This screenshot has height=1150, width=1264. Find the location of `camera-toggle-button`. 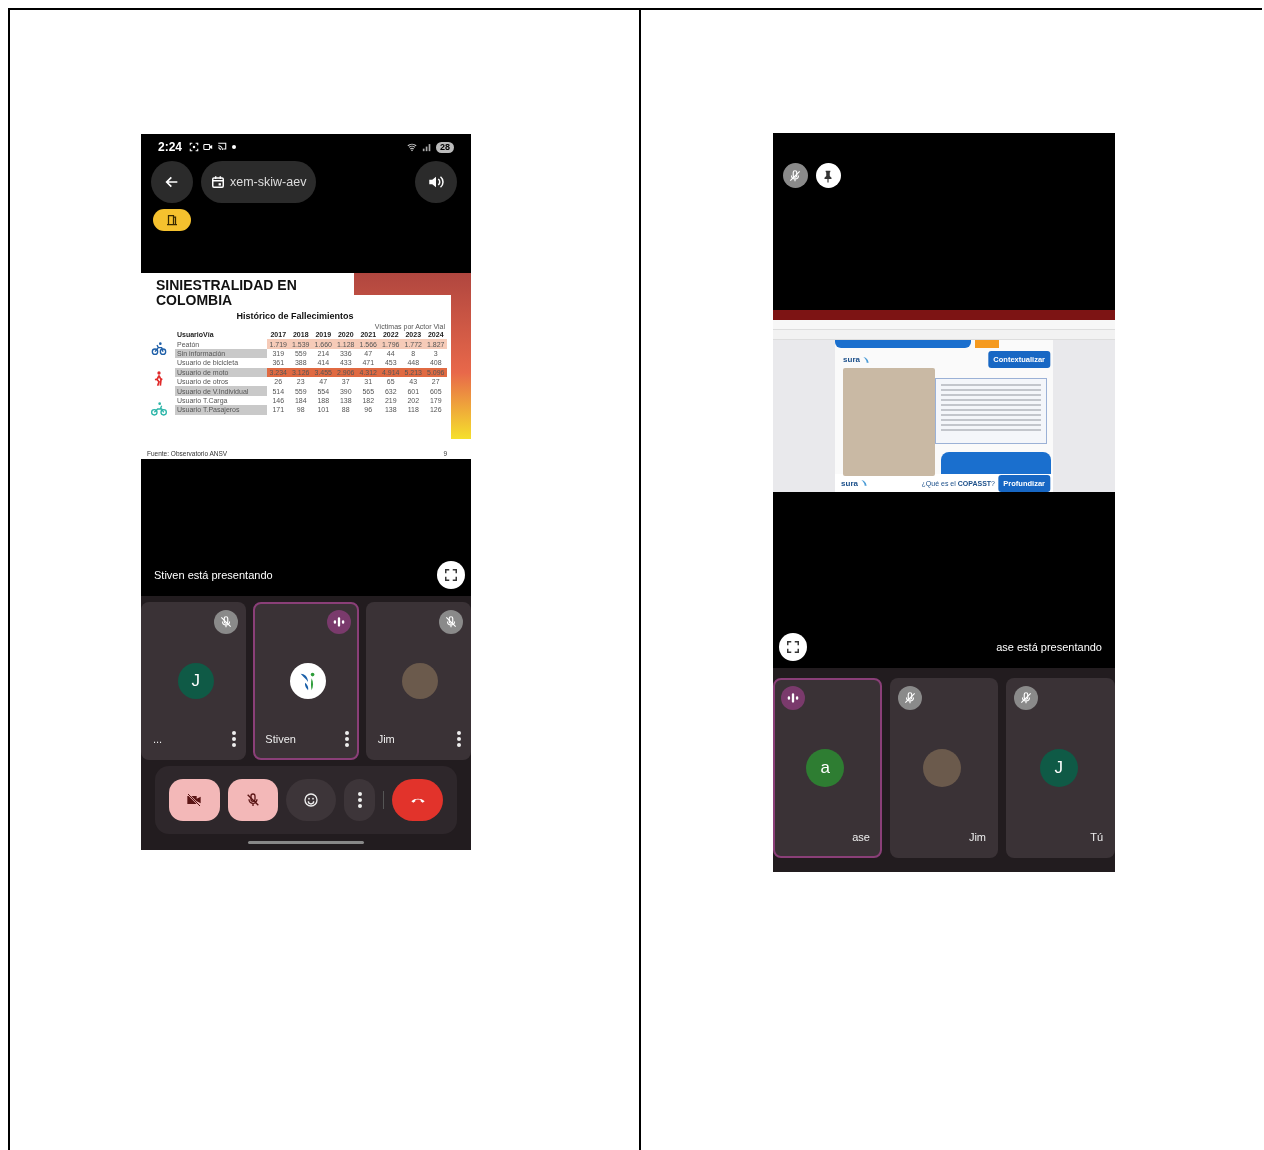

camera-toggle-button is located at coordinates (194, 800).